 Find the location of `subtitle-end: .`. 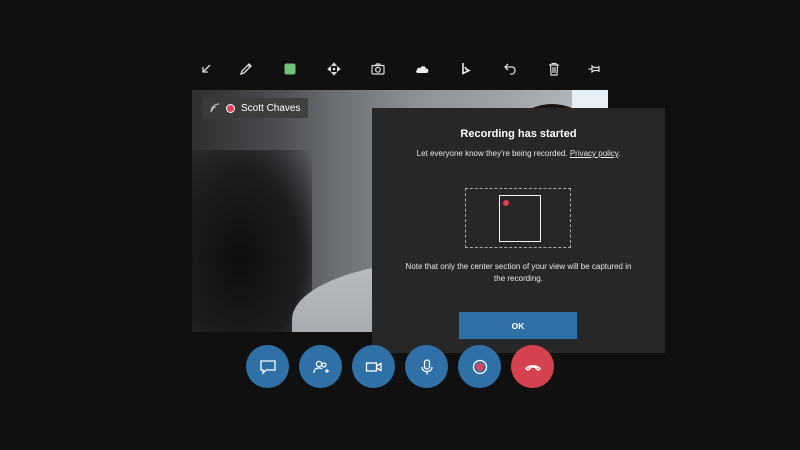

subtitle-end: . is located at coordinates (619, 153).